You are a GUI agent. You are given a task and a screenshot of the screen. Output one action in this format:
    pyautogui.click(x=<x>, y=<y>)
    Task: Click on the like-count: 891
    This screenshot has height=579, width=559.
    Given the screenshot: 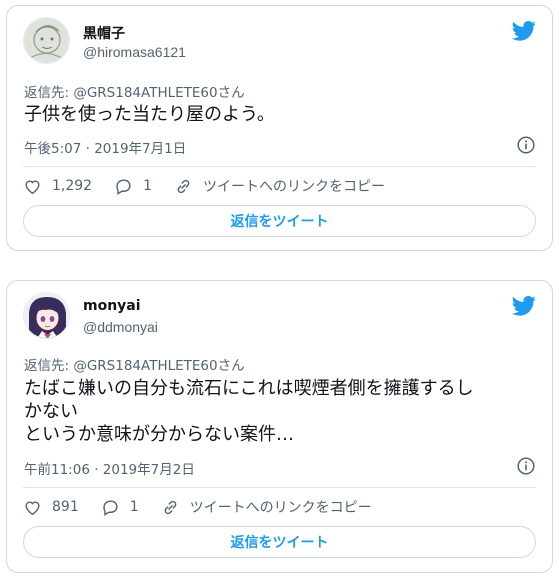 What is the action you would take?
    pyautogui.click(x=65, y=507)
    